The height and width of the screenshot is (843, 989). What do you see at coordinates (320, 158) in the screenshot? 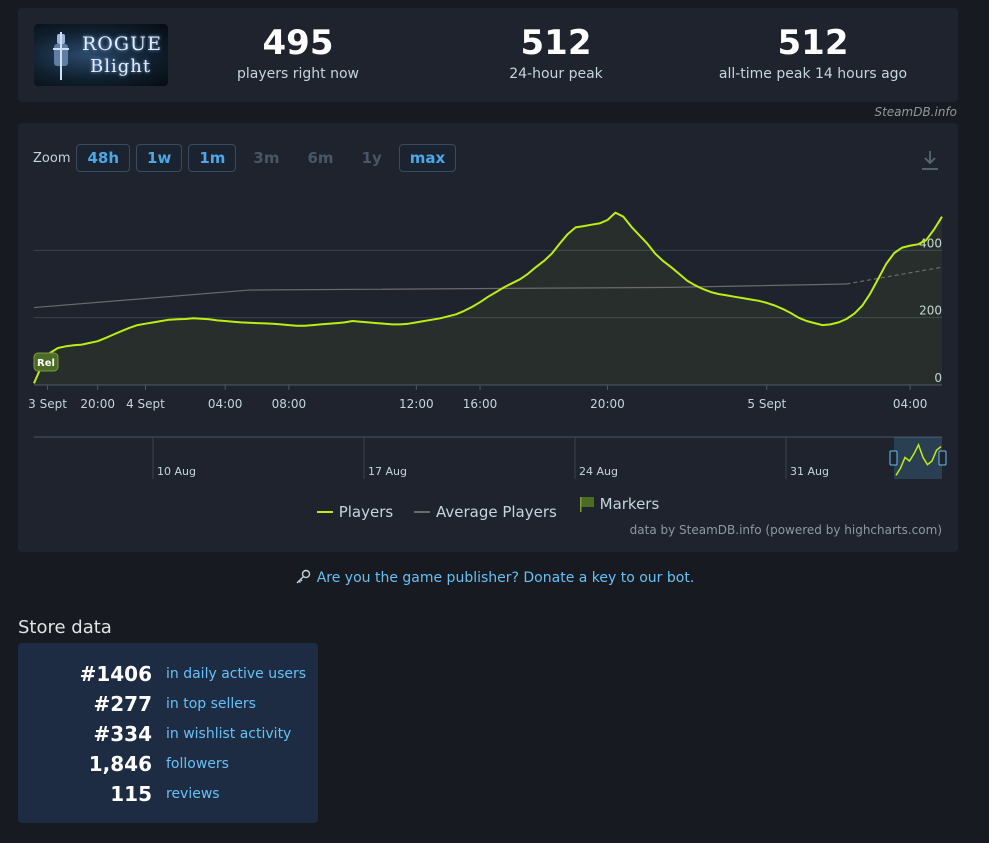
I see `zoom-6m-button: 6m` at bounding box center [320, 158].